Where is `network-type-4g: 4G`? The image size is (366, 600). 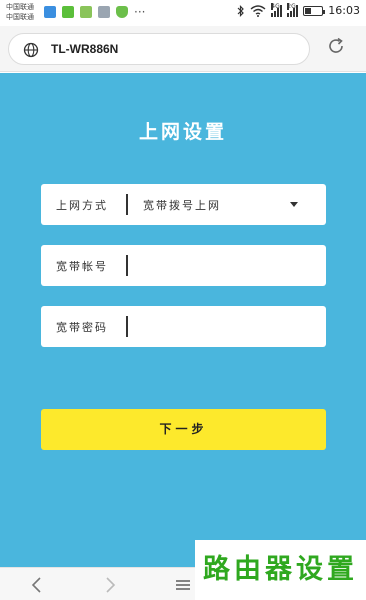 network-type-4g: 4G is located at coordinates (275, 6).